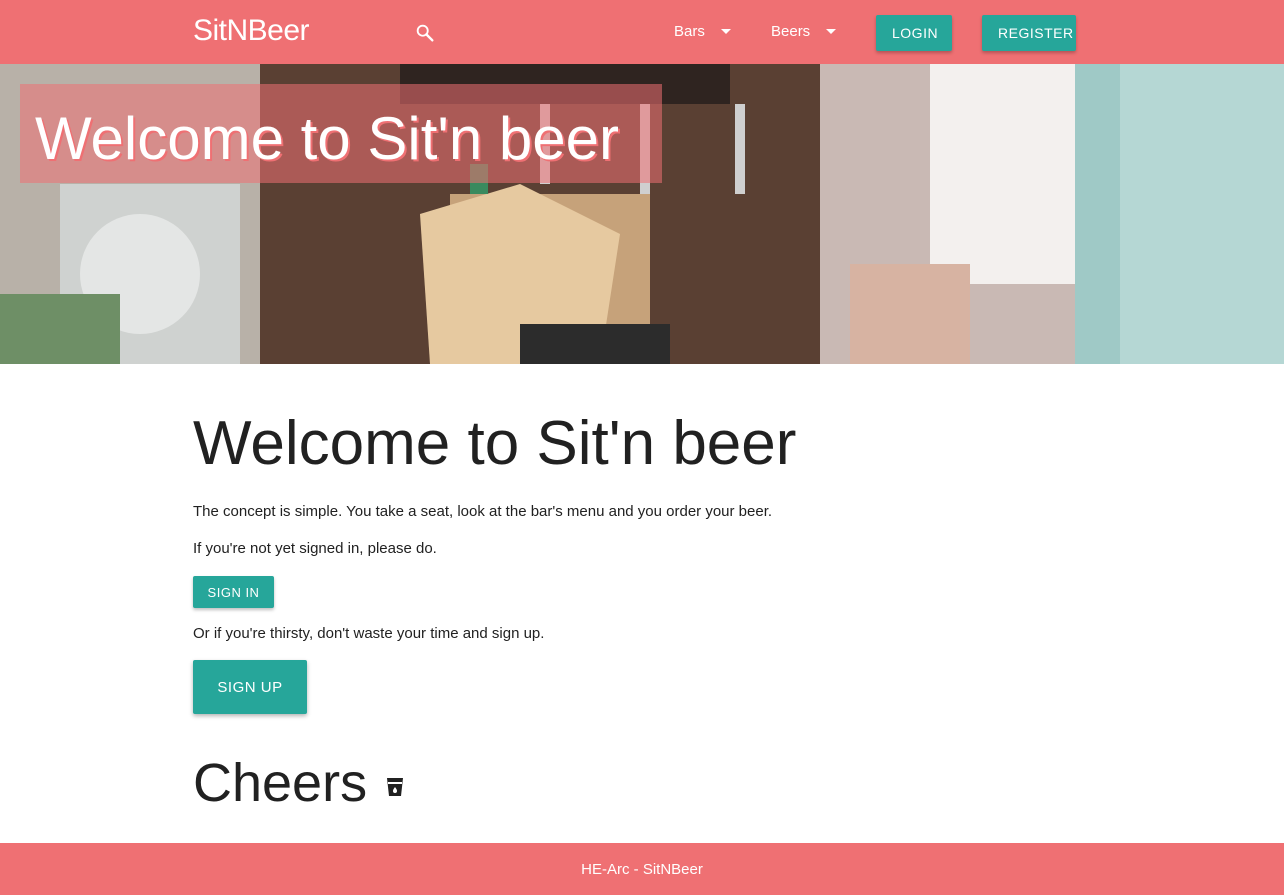  I want to click on bars-dropdown: Bars, so click(702, 31).